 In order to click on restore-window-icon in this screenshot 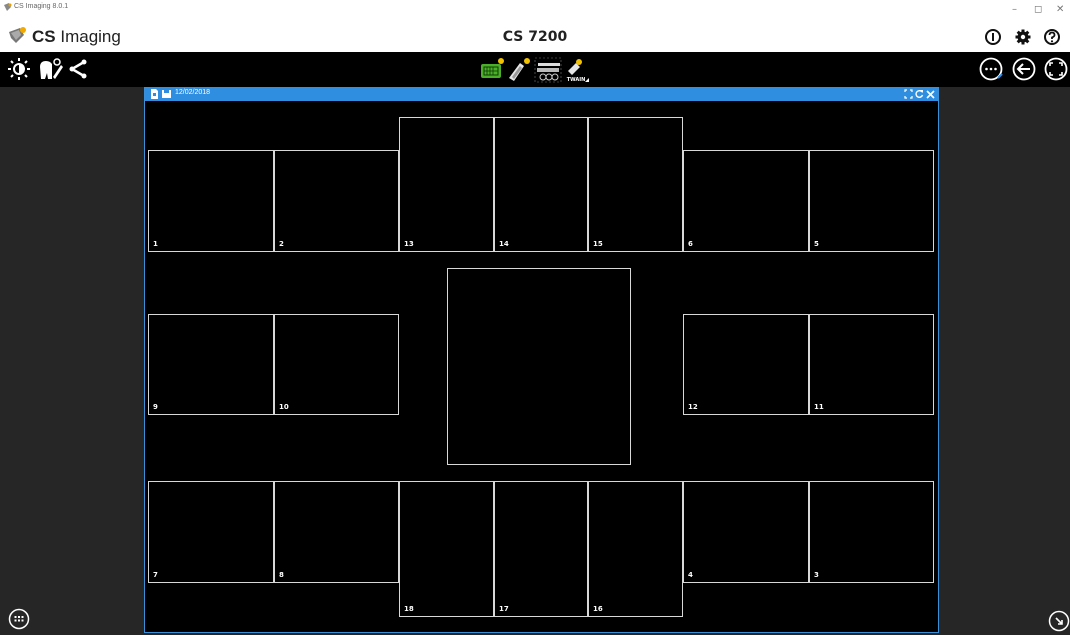, I will do `click(908, 94)`.